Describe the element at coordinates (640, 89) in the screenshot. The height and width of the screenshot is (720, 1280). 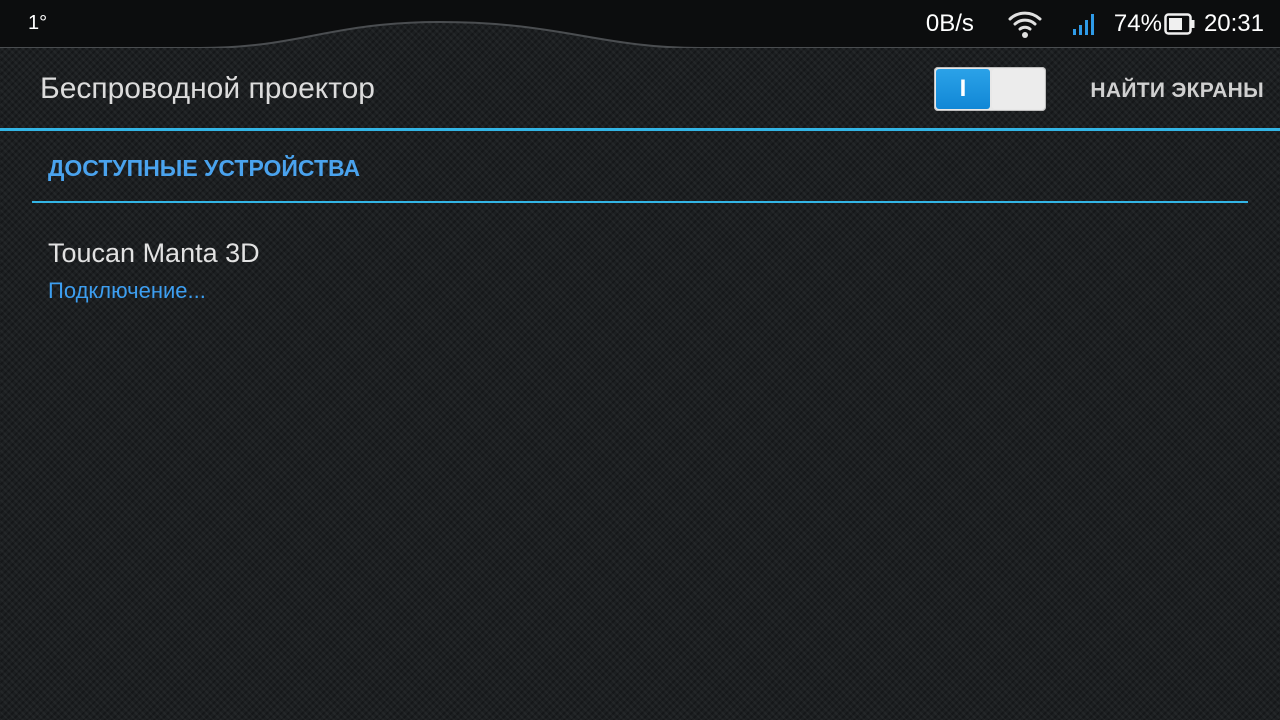
I see `action-bar: Беспроводной проектор I НАЙТИ ЭКРАНЫ` at that location.